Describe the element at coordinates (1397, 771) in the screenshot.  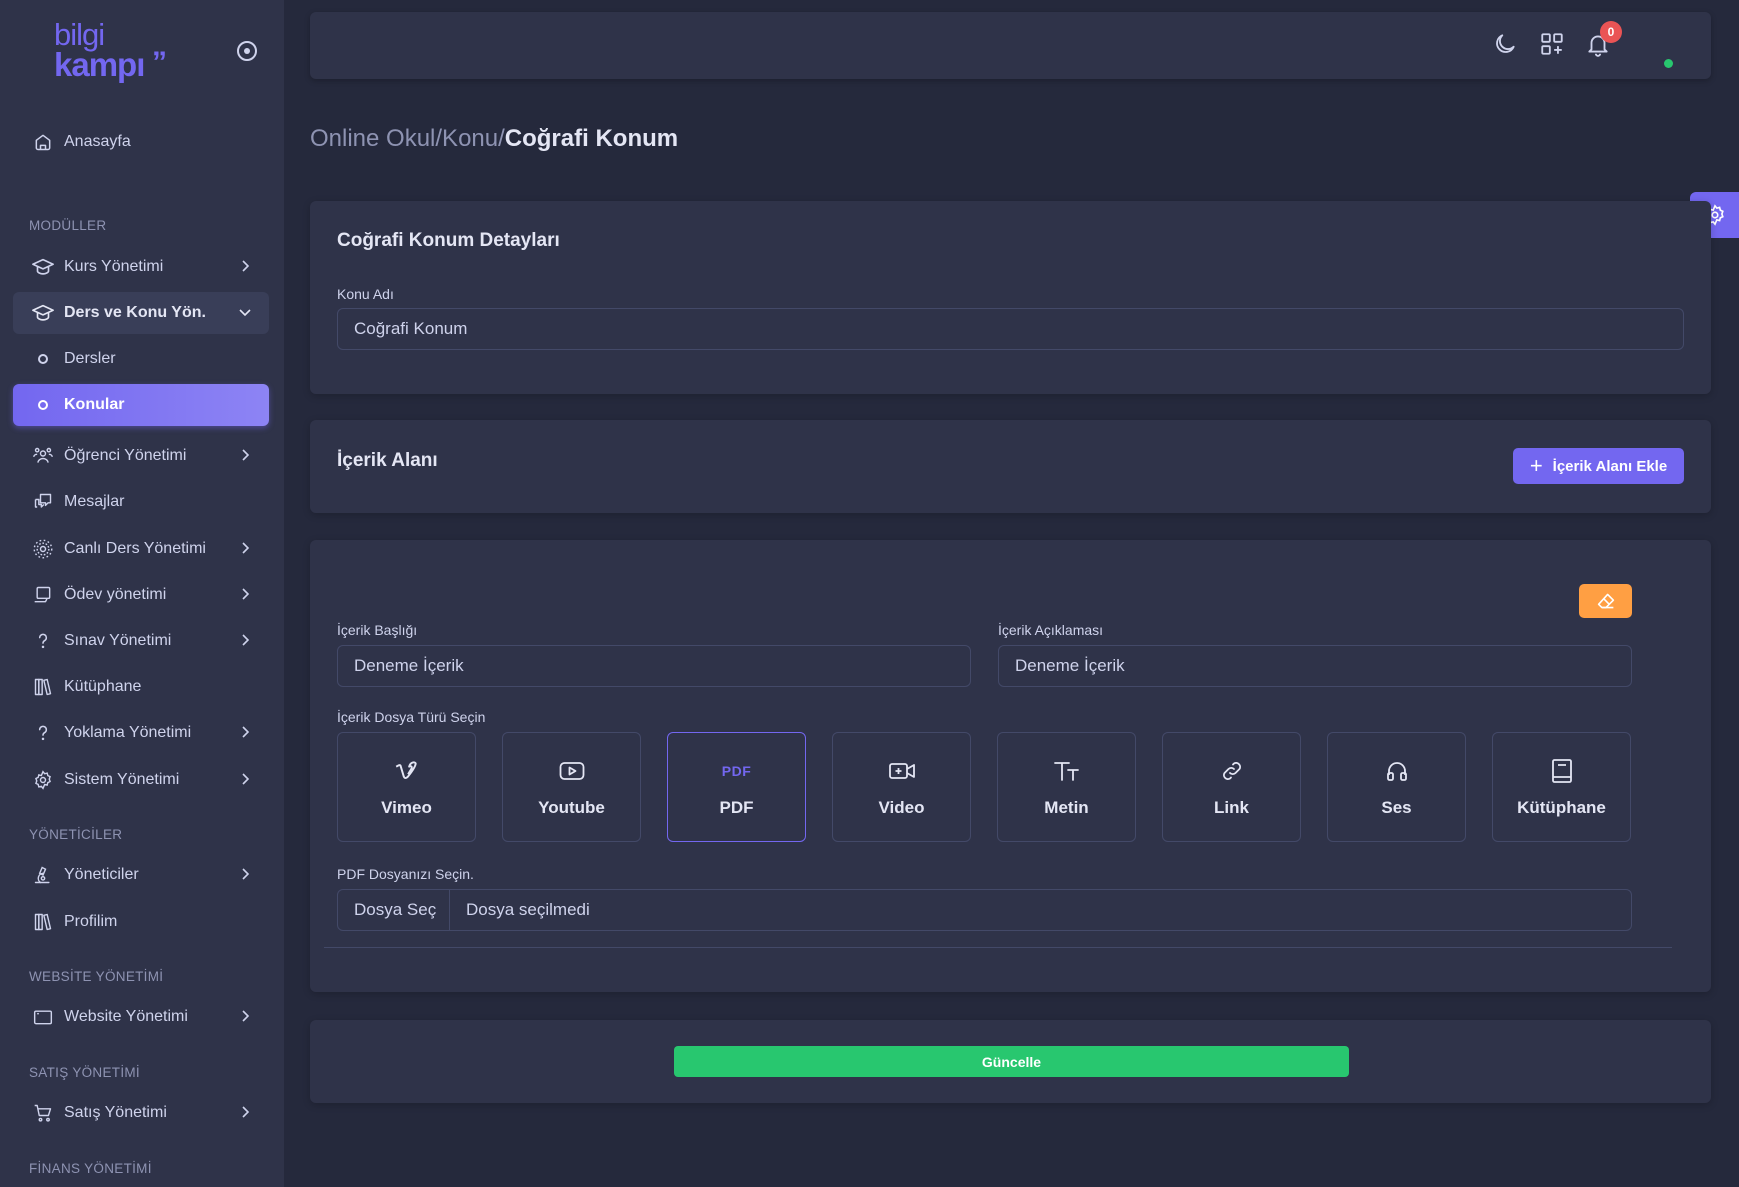
I see `headphones-icon` at that location.